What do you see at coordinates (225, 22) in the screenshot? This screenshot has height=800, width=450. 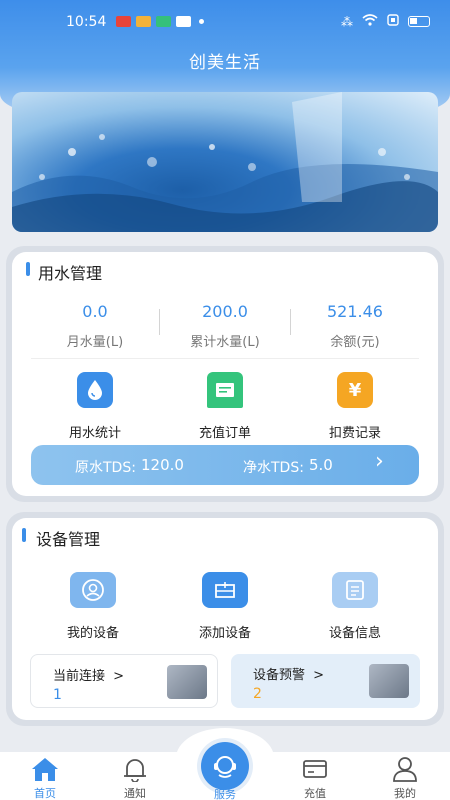 I see `status-bar: 10:54 ⁂` at bounding box center [225, 22].